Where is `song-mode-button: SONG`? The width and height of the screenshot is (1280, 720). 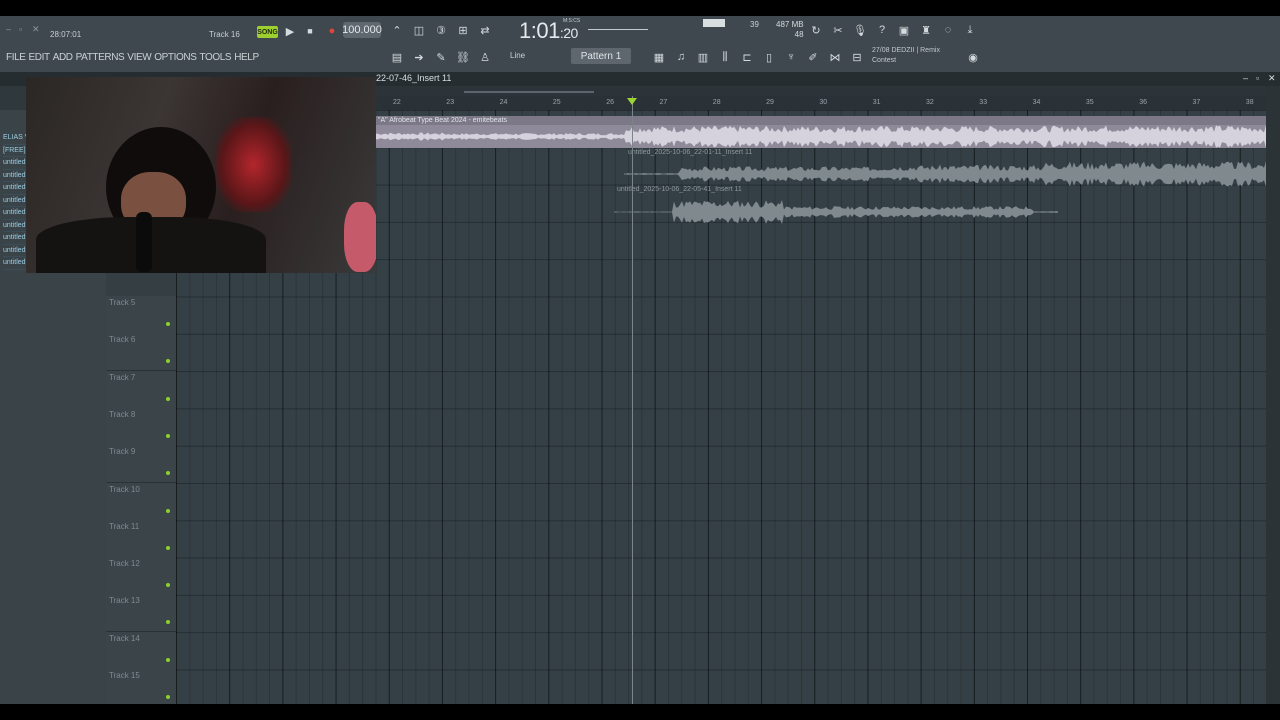 song-mode-button: SONG is located at coordinates (267, 32).